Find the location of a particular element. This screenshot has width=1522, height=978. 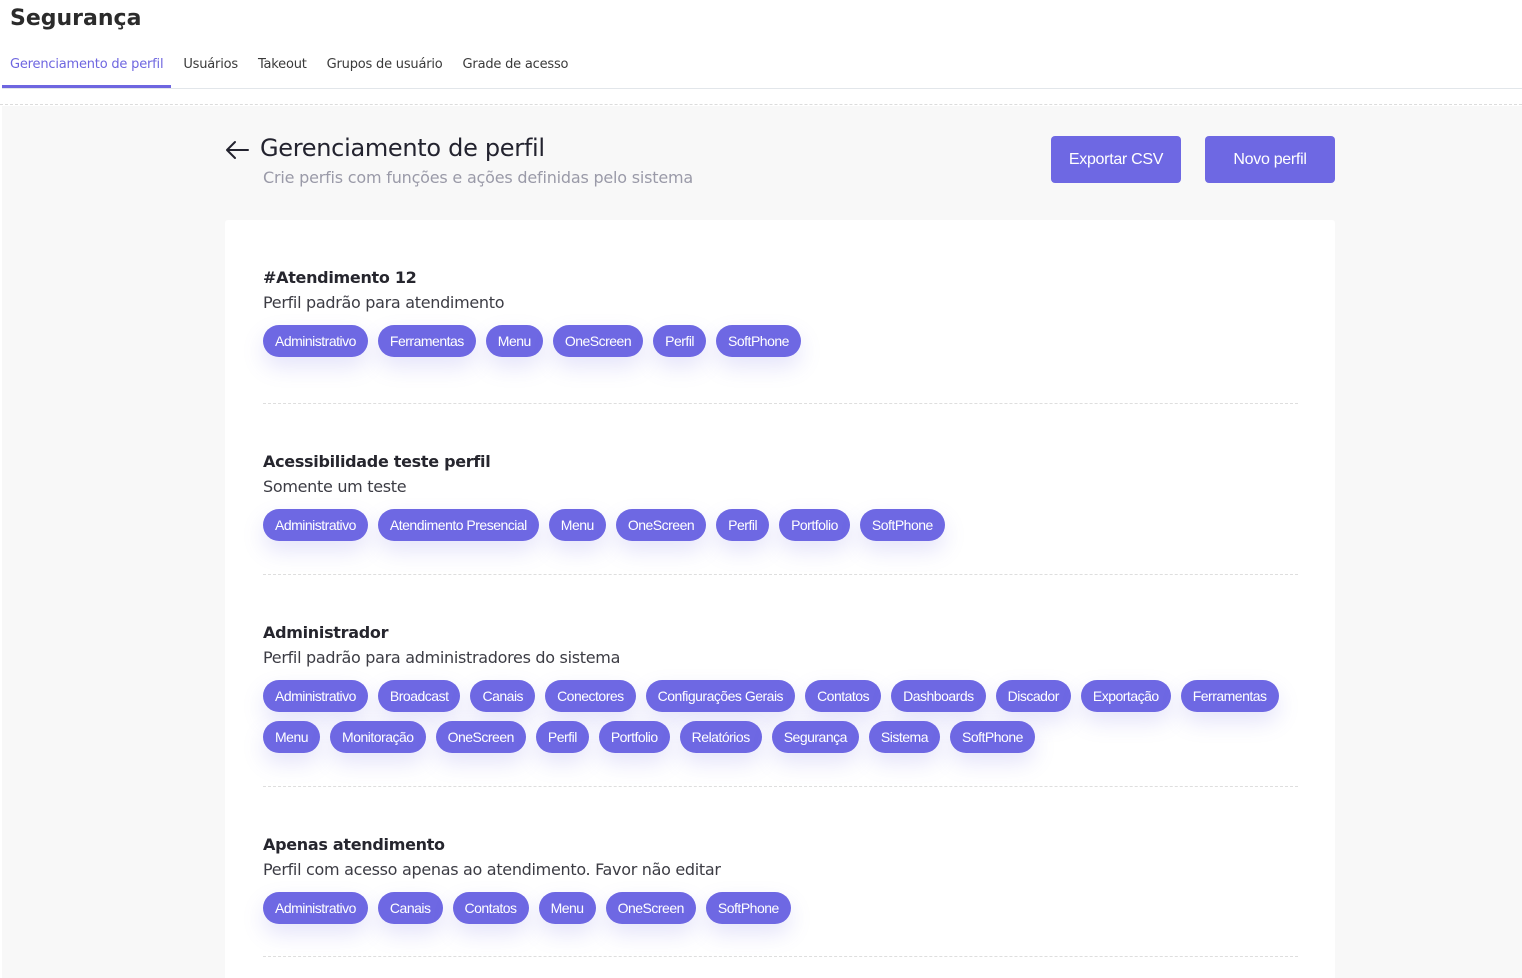

new-profile-button: Novo perfil is located at coordinates (1270, 159).